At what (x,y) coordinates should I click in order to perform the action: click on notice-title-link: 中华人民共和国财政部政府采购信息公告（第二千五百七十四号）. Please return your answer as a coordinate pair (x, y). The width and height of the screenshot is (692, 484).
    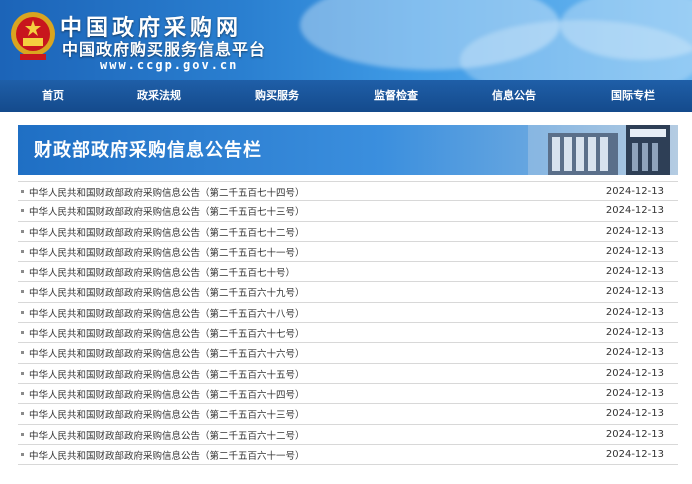
    Looking at the image, I should click on (167, 192).